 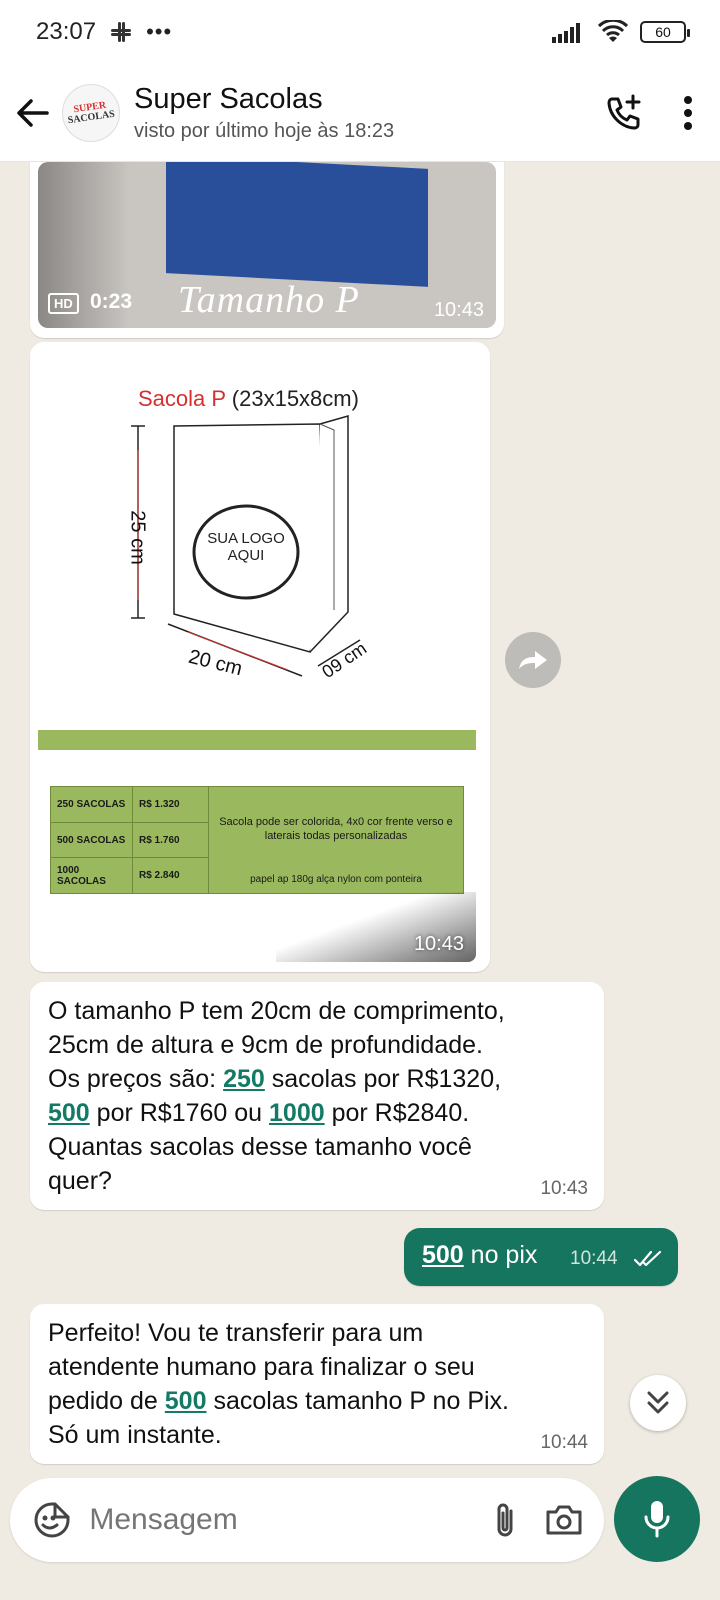 What do you see at coordinates (228, 98) in the screenshot?
I see `contact-name: Super Sacolas` at bounding box center [228, 98].